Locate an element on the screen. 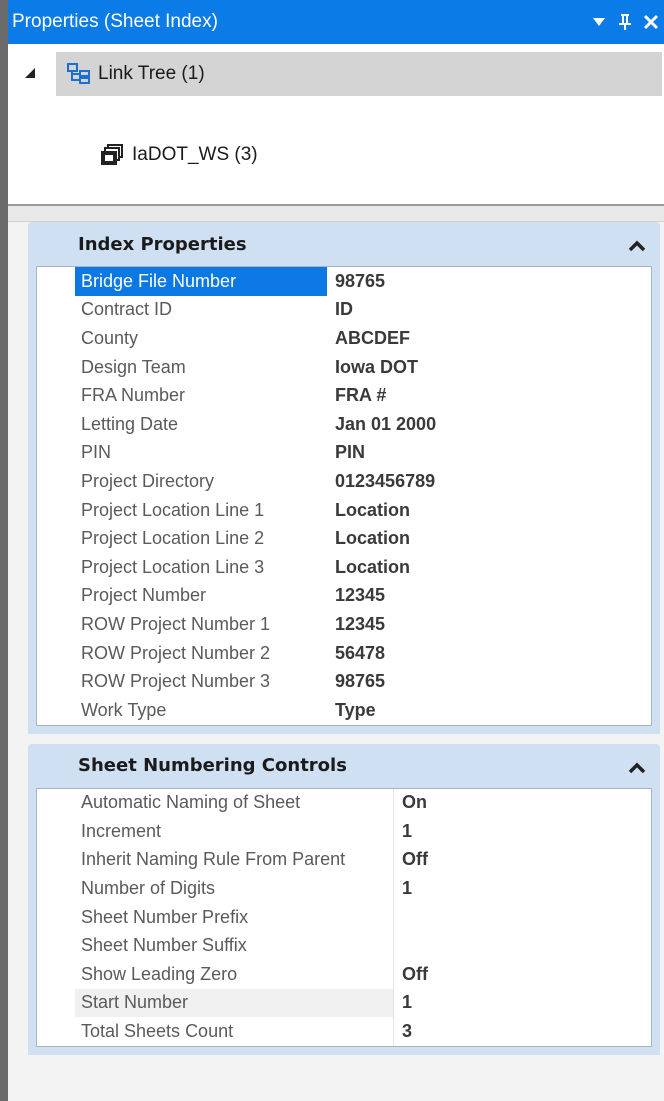 The image size is (664, 1101). property-row: Show Leading Zero Off is located at coordinates (344, 974).